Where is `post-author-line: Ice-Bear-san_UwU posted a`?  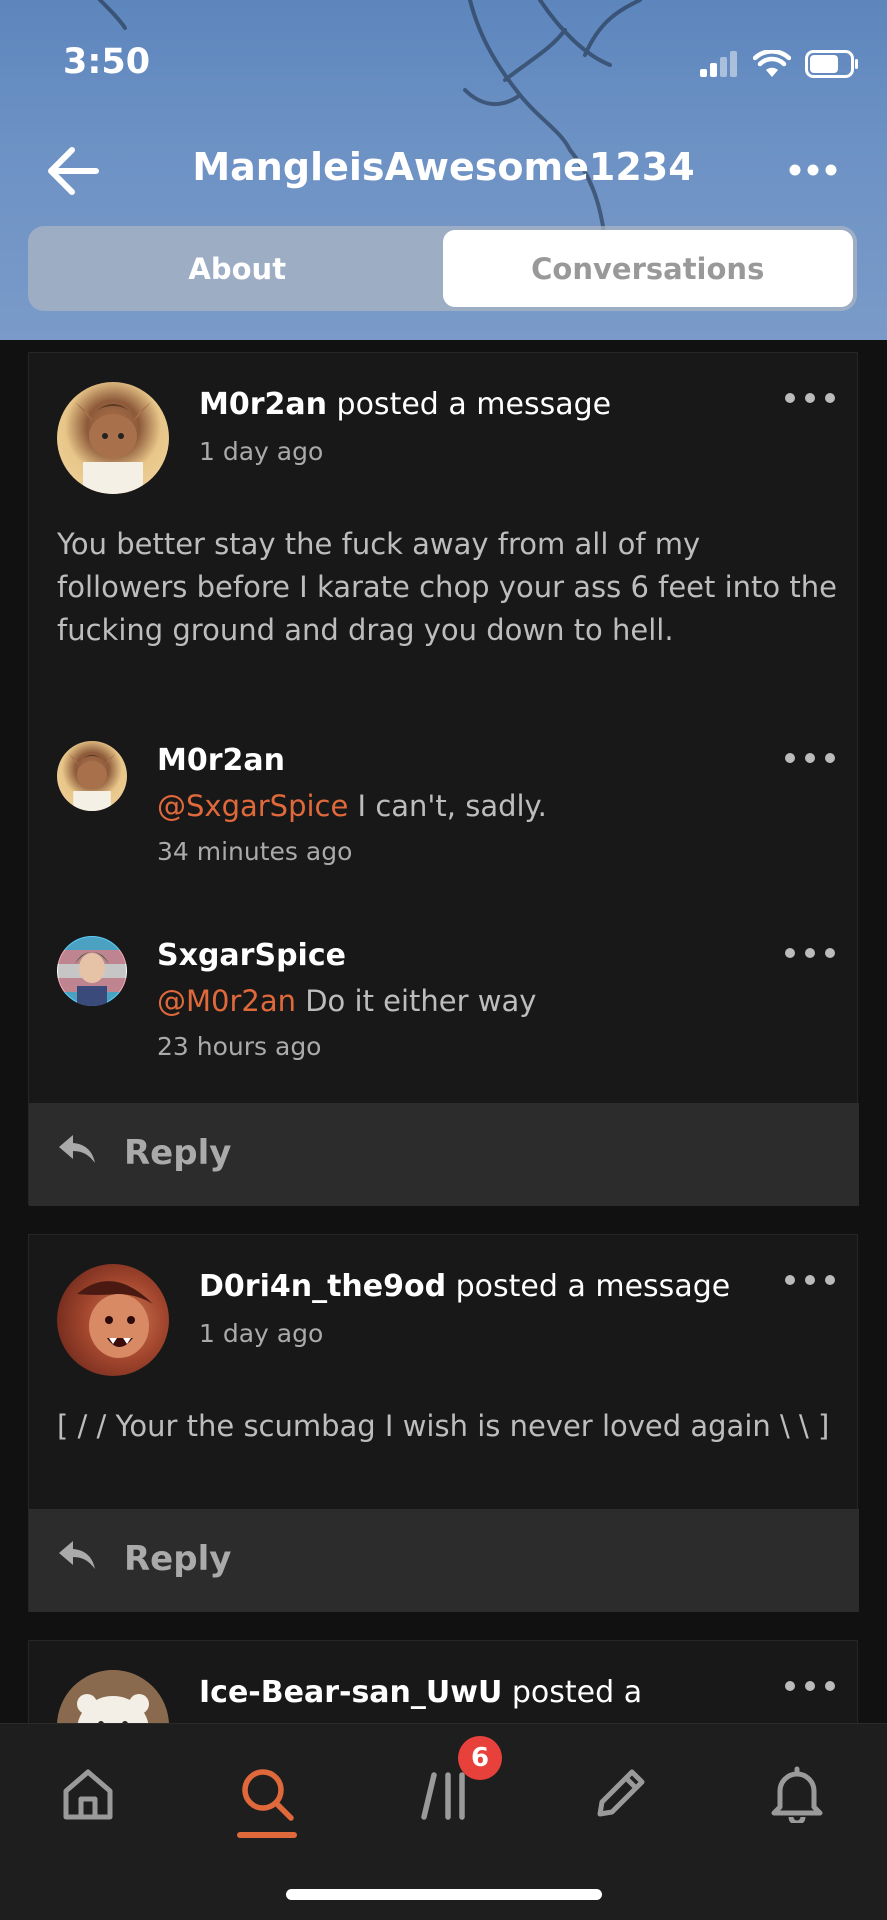 post-author-line: Ice-Bear-san_UwU posted a is located at coordinates (420, 1692).